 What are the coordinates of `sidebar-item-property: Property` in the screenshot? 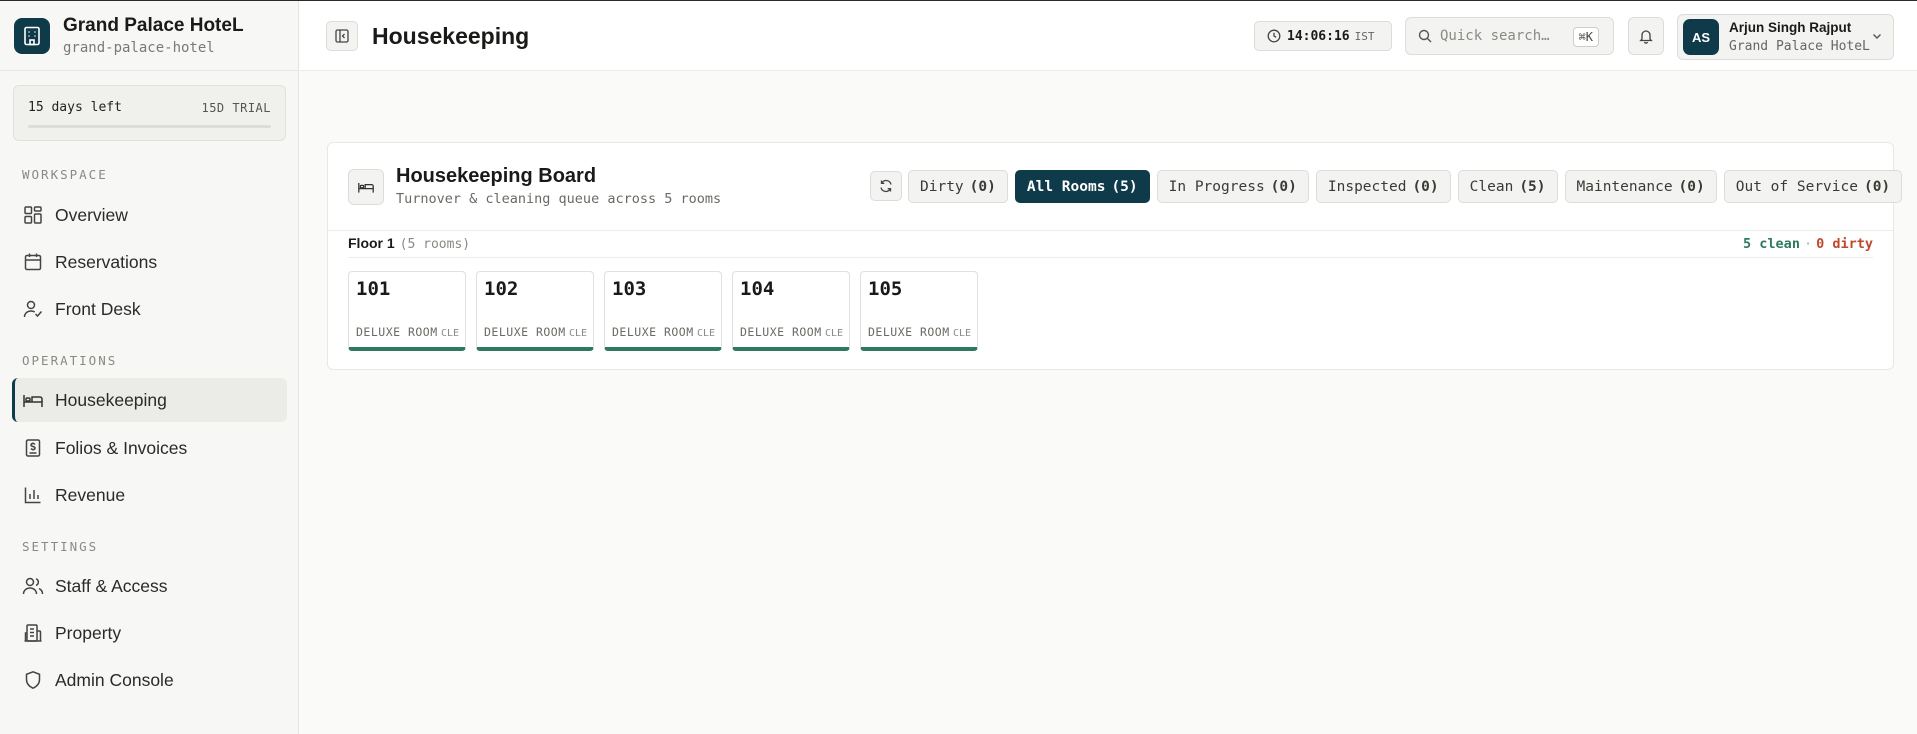 It's located at (149, 633).